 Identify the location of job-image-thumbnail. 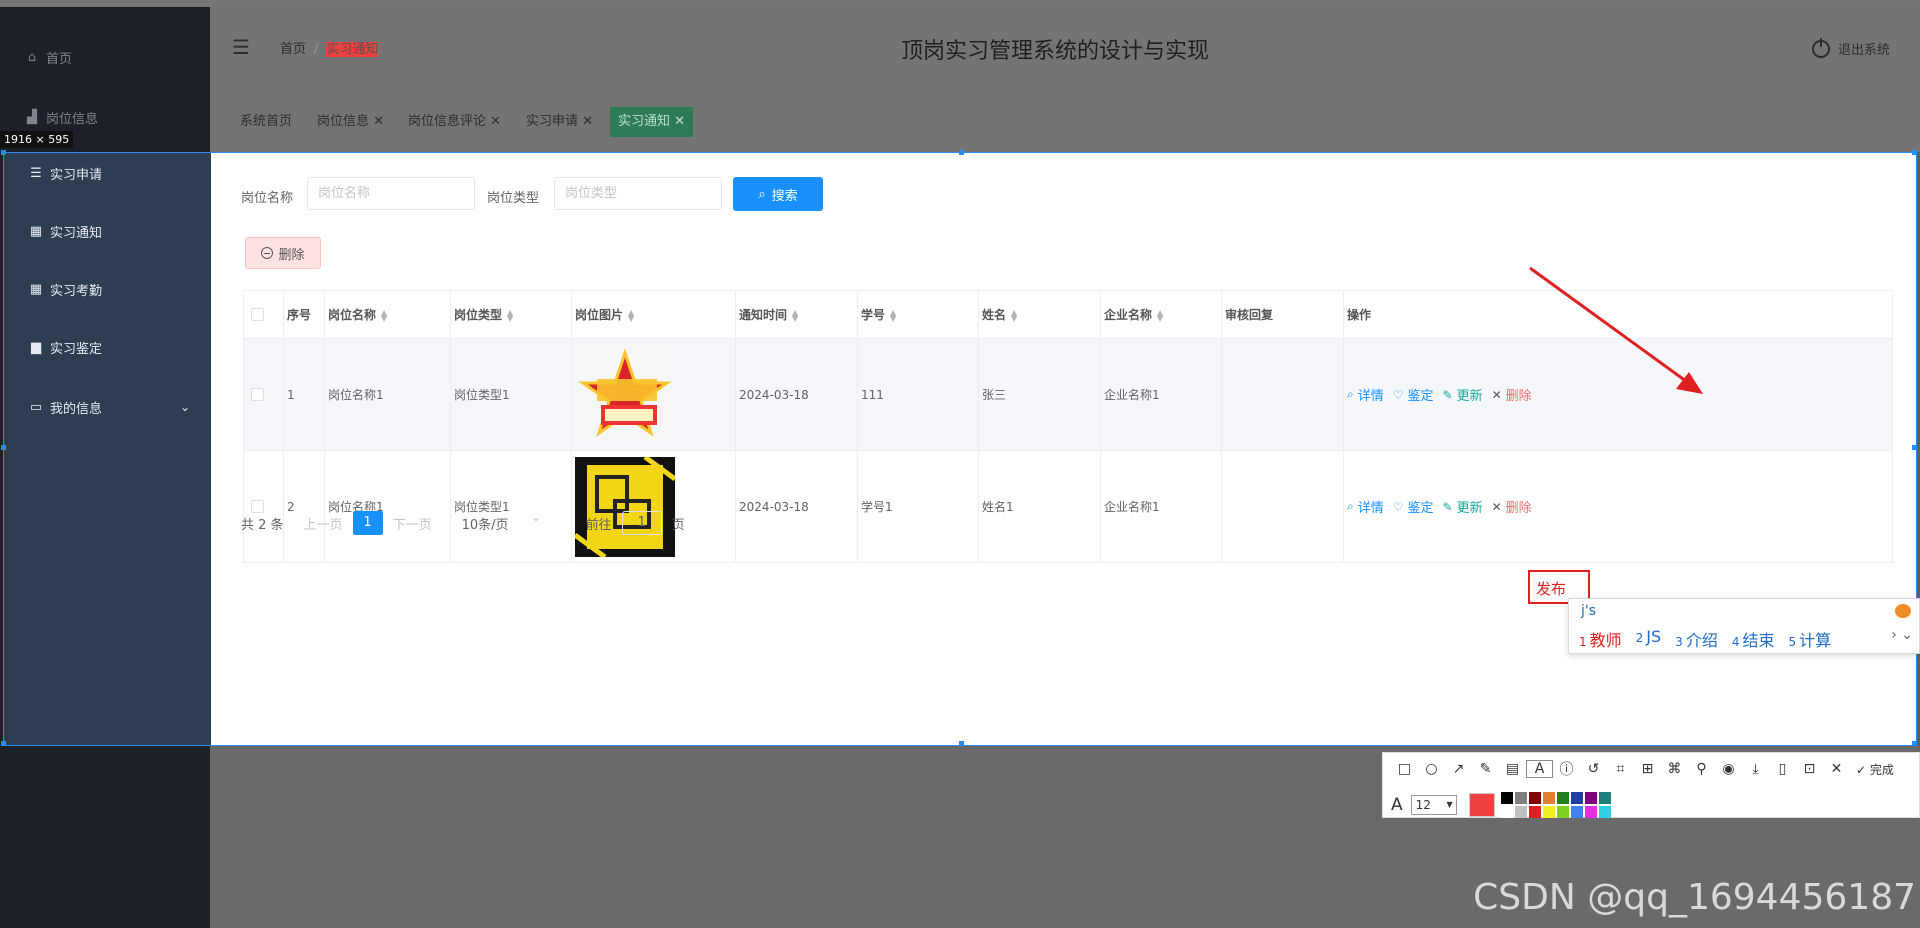
(625, 506).